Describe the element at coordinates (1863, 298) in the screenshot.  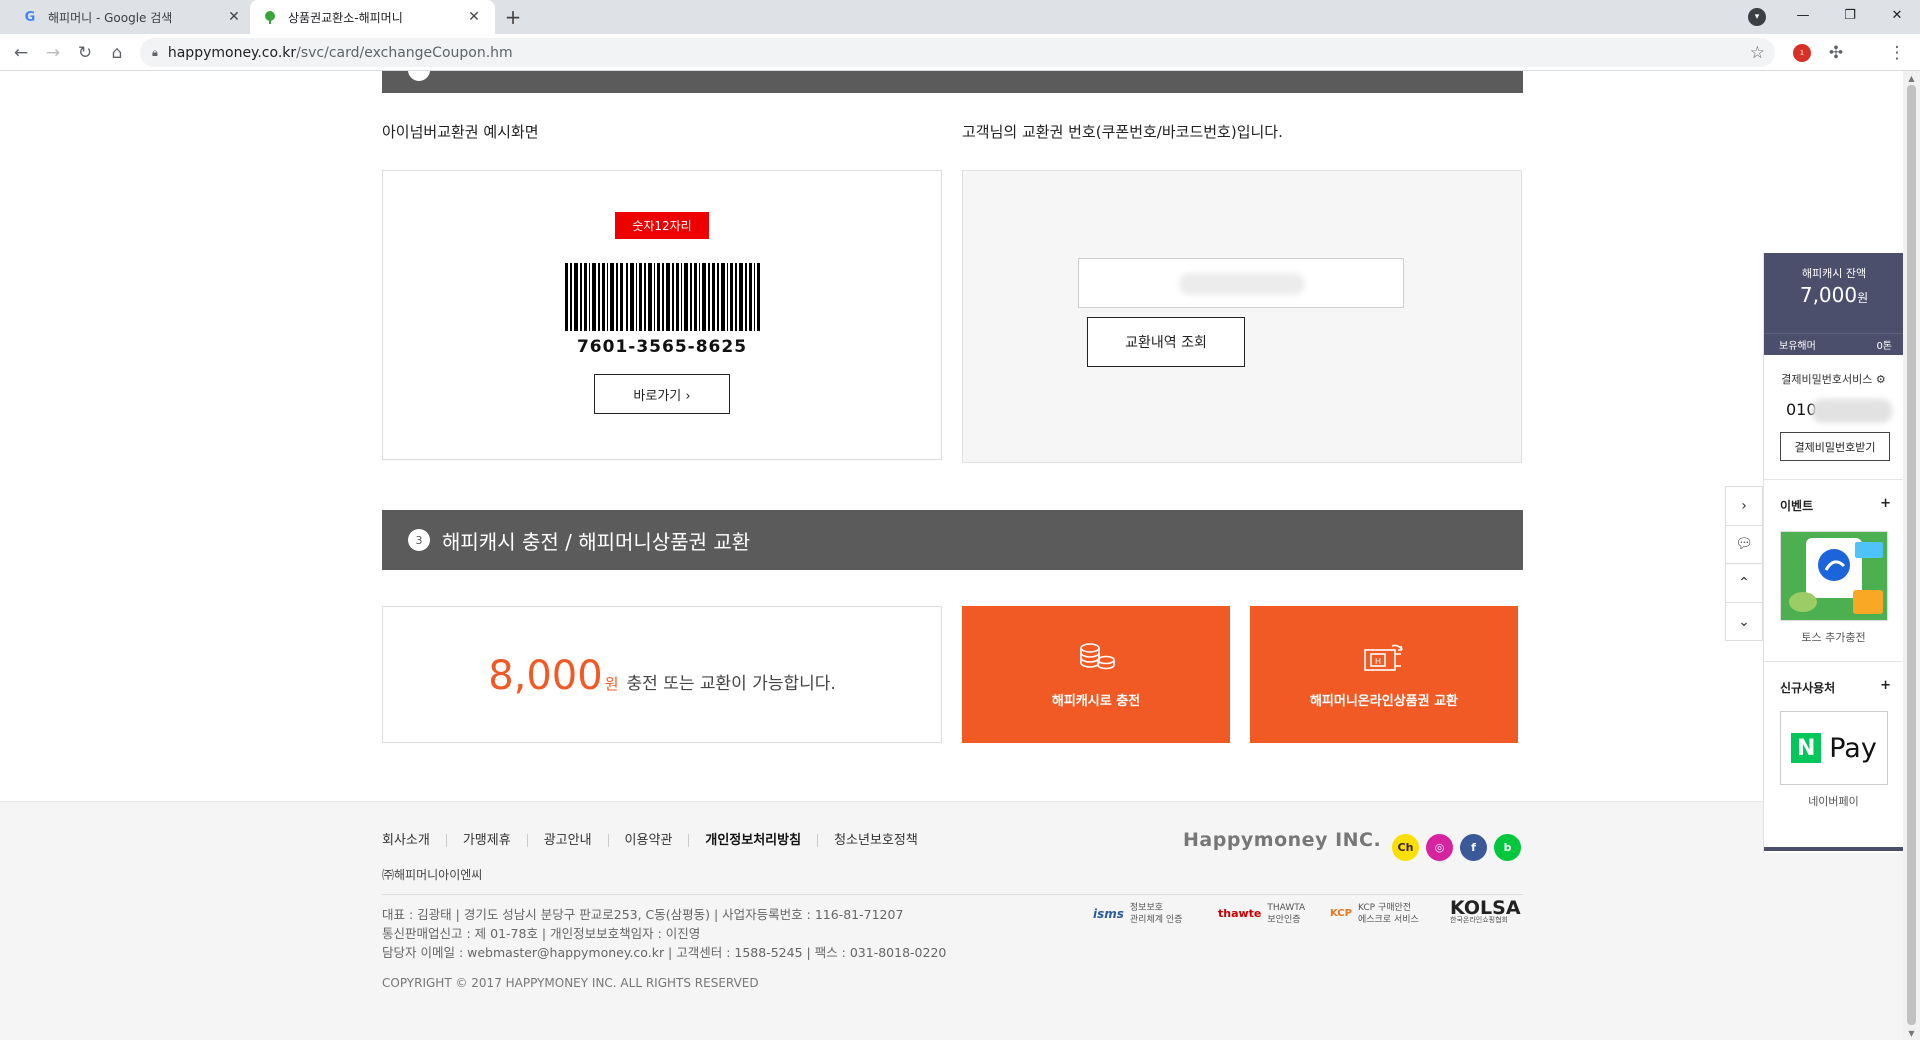
I see `cash-unit: 원` at that location.